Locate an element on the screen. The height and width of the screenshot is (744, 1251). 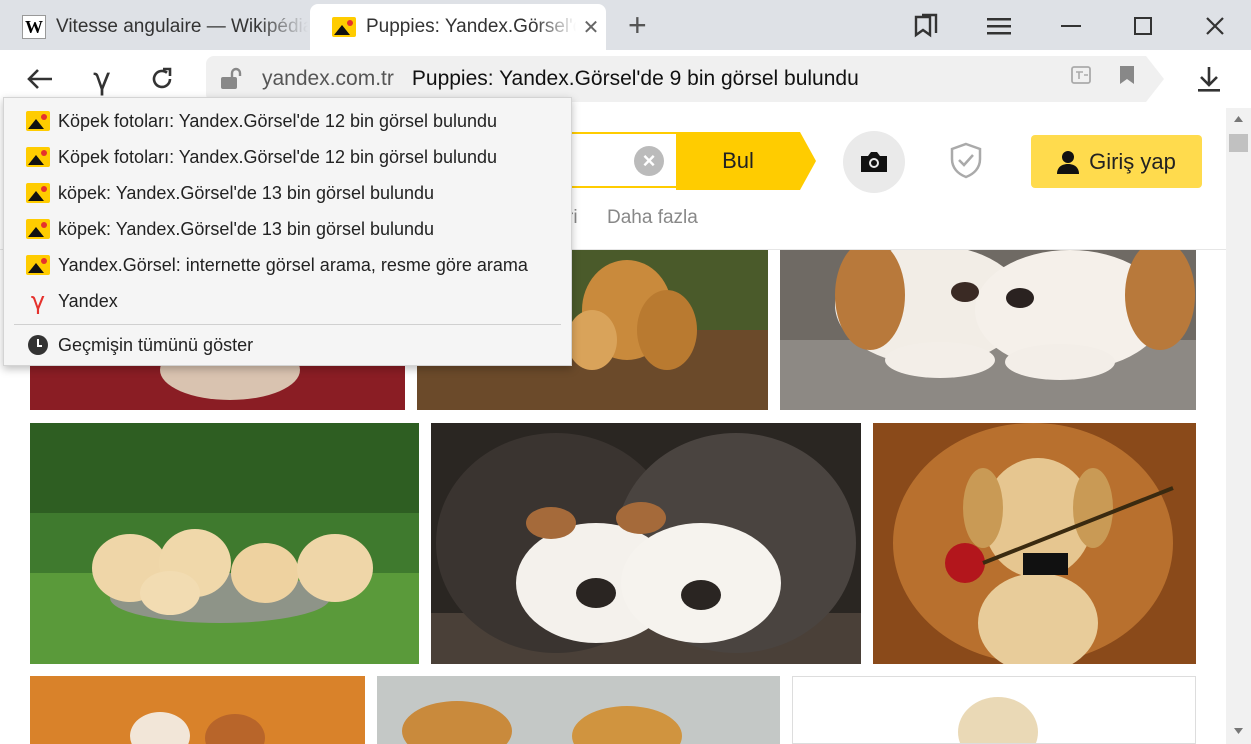
scroll-down-icon is located at coordinates (1238, 731).